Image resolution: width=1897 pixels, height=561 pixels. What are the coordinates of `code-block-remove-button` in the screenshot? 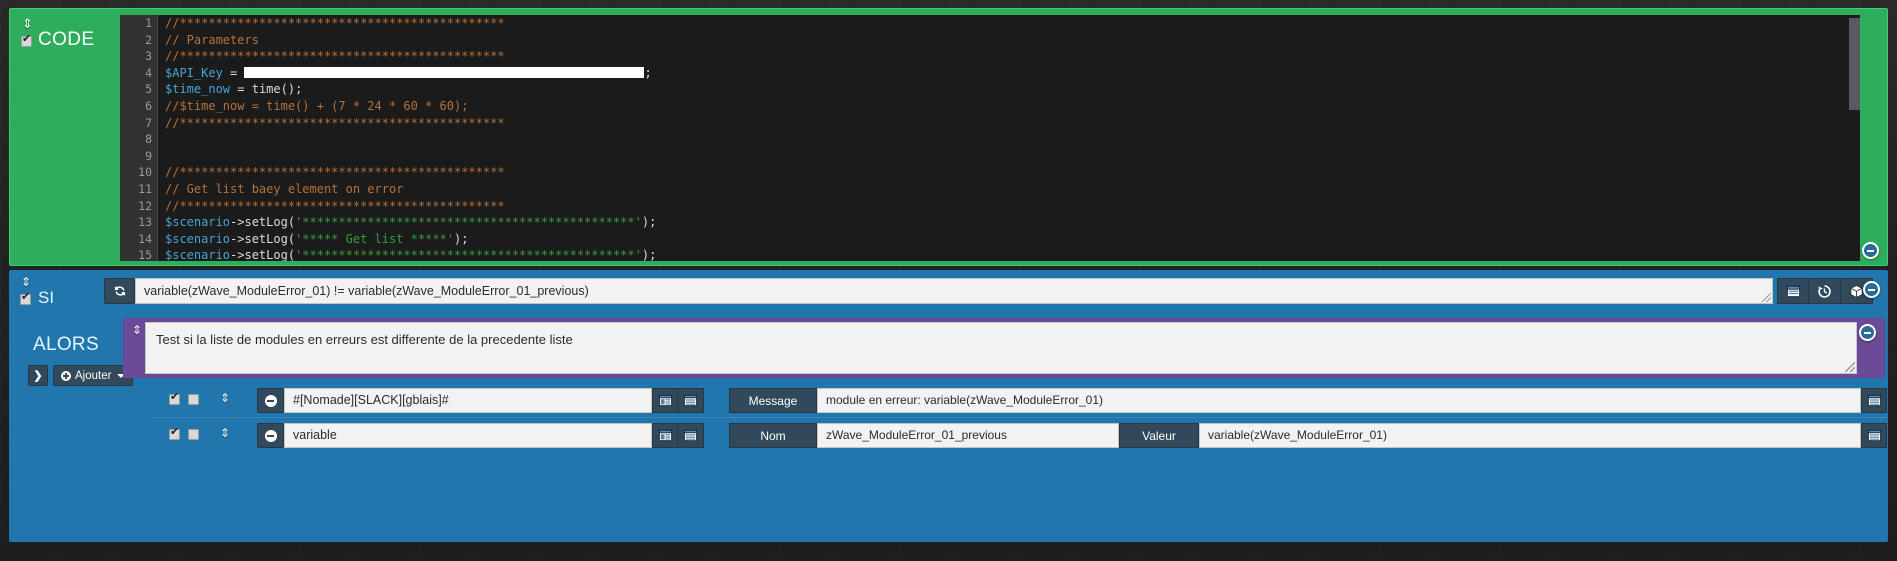 It's located at (1870, 250).